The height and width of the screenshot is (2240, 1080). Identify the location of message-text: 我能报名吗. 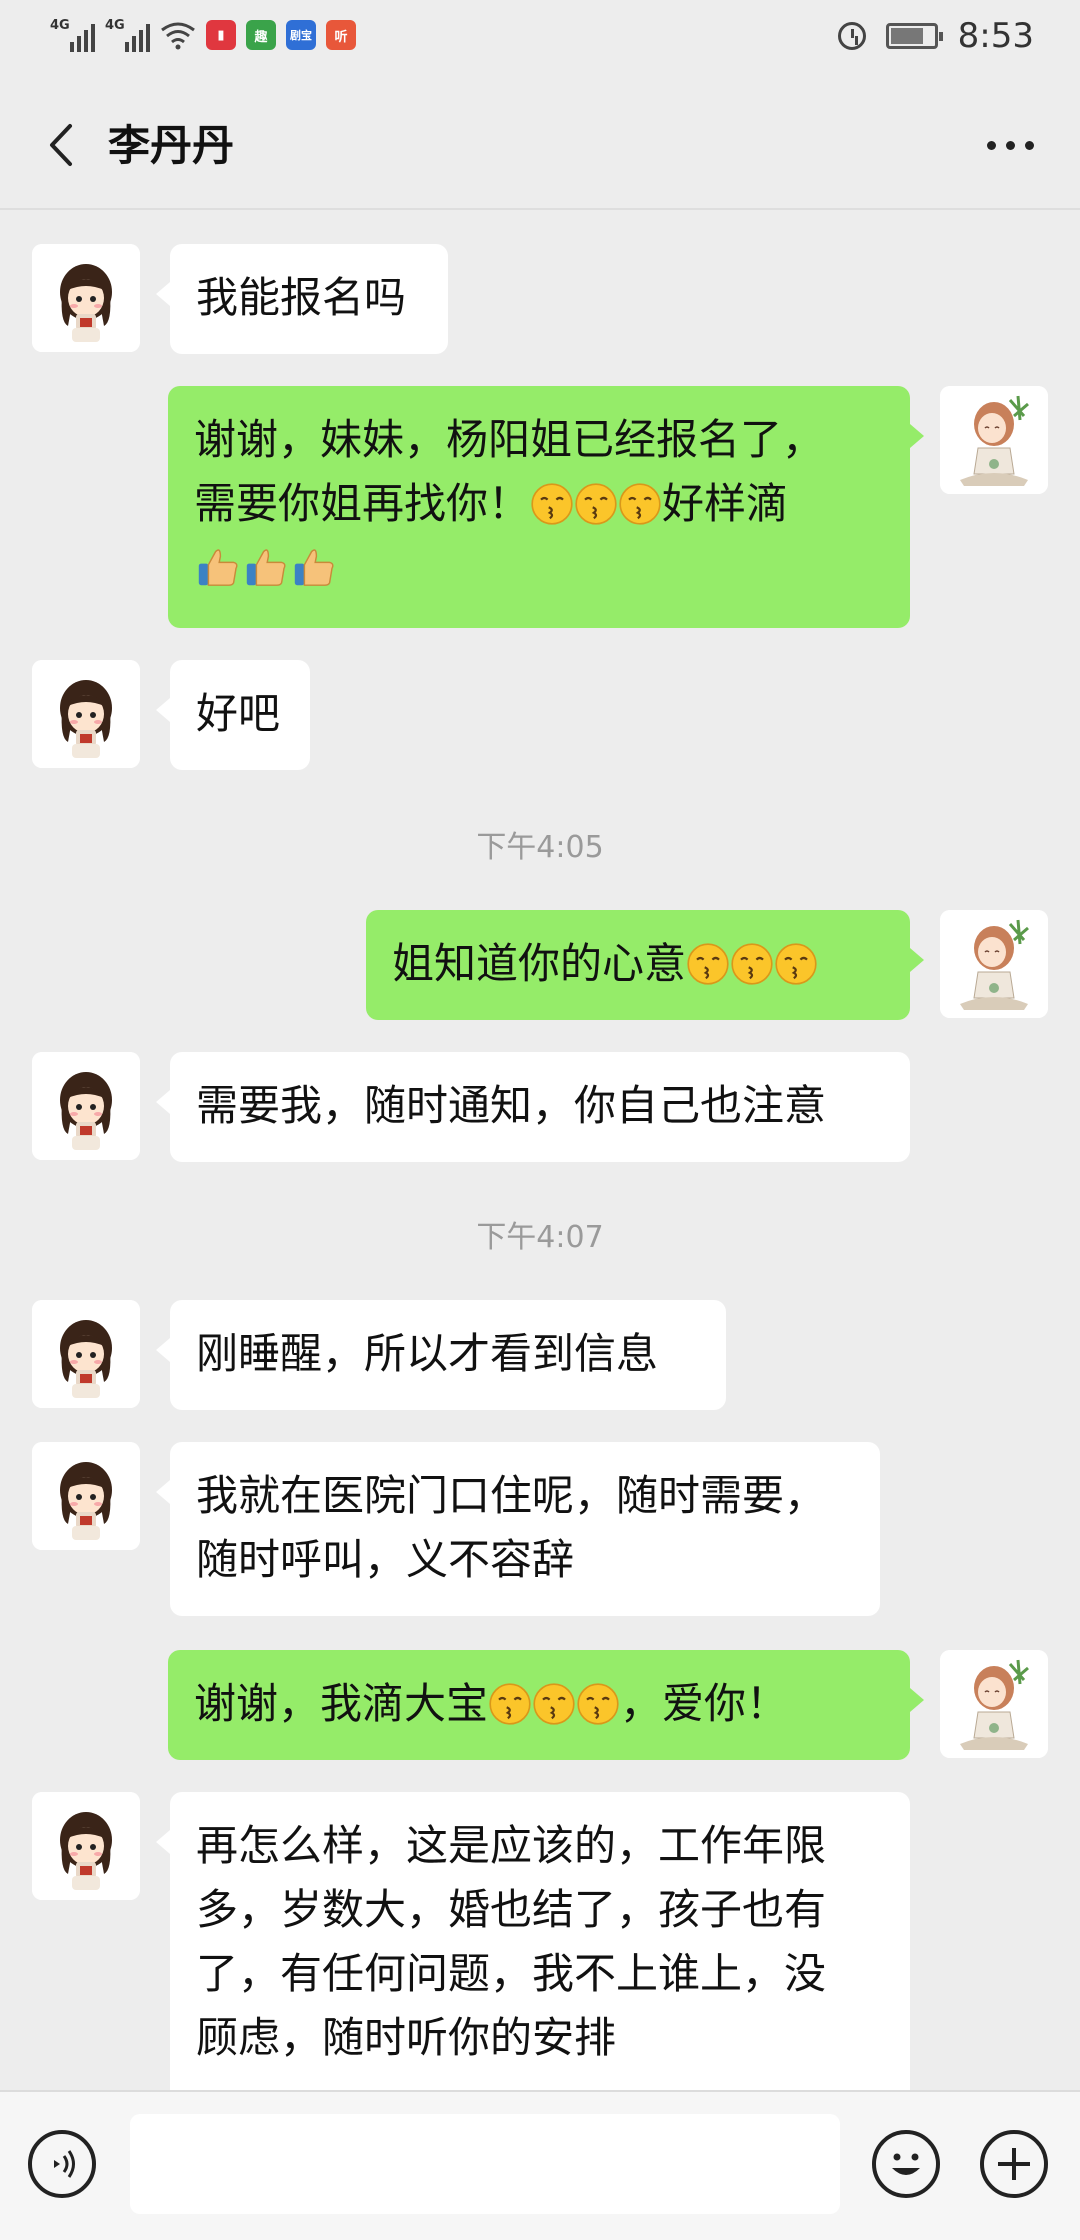
(301, 297).